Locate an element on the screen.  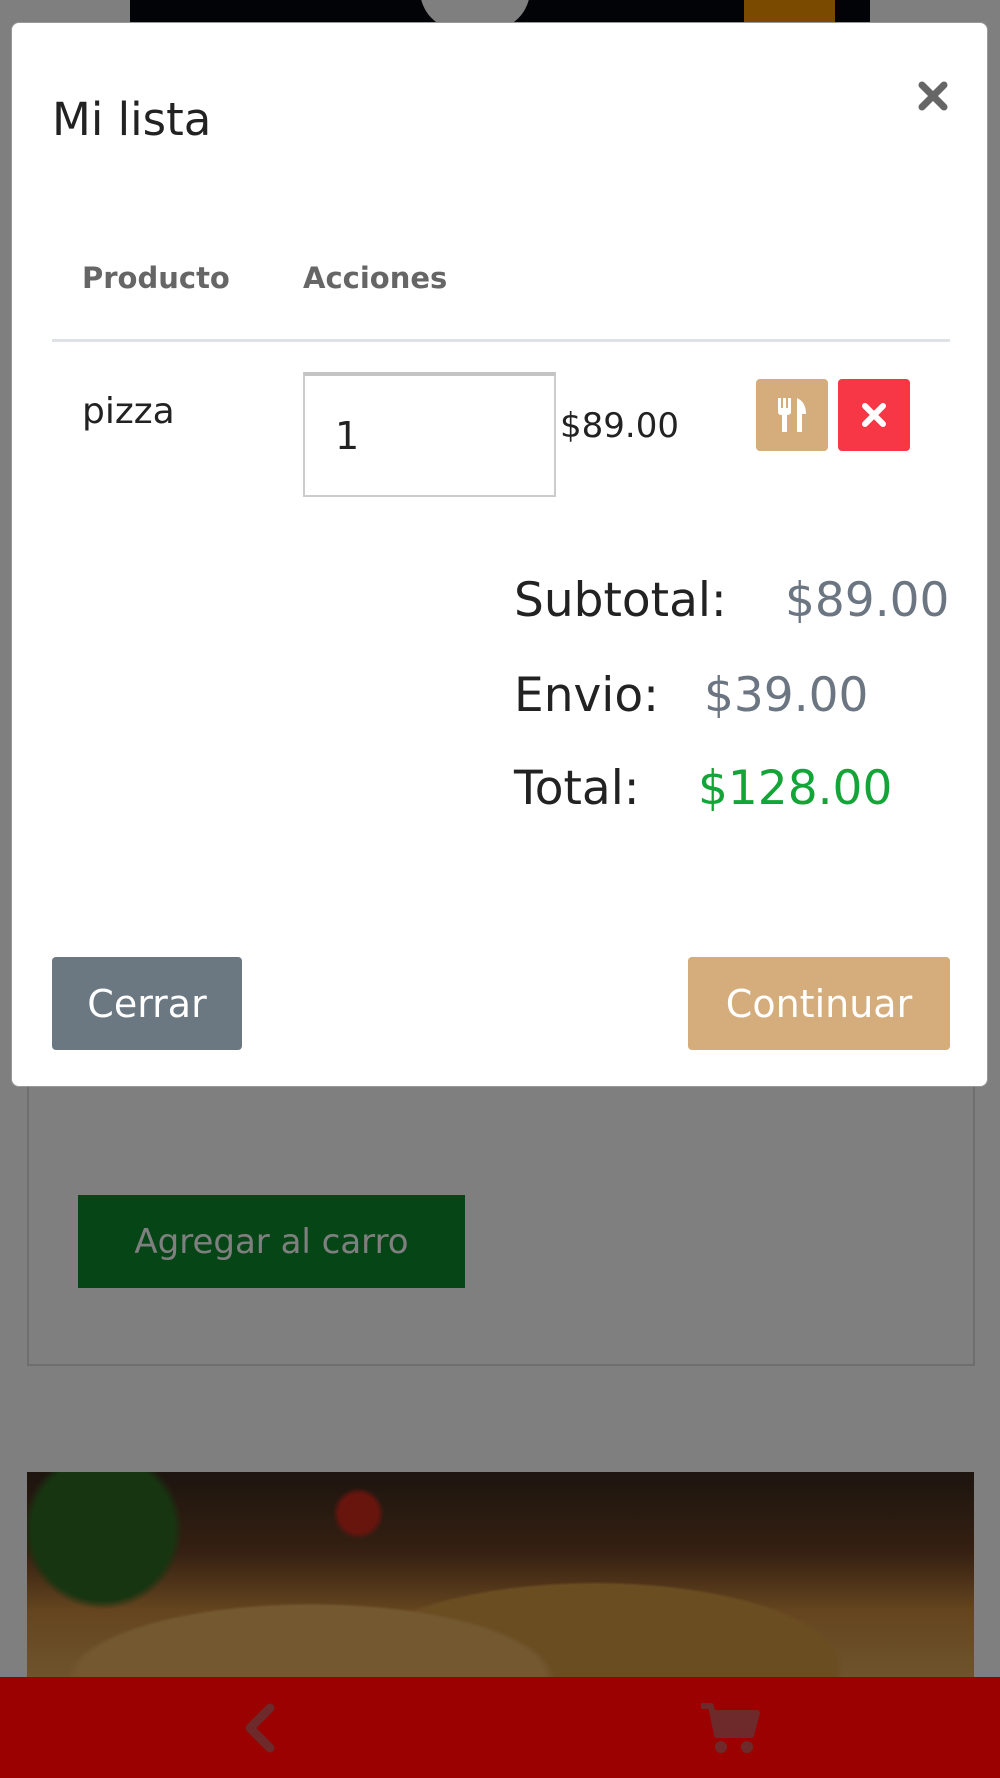
total-label: Total: is located at coordinates (577, 788).